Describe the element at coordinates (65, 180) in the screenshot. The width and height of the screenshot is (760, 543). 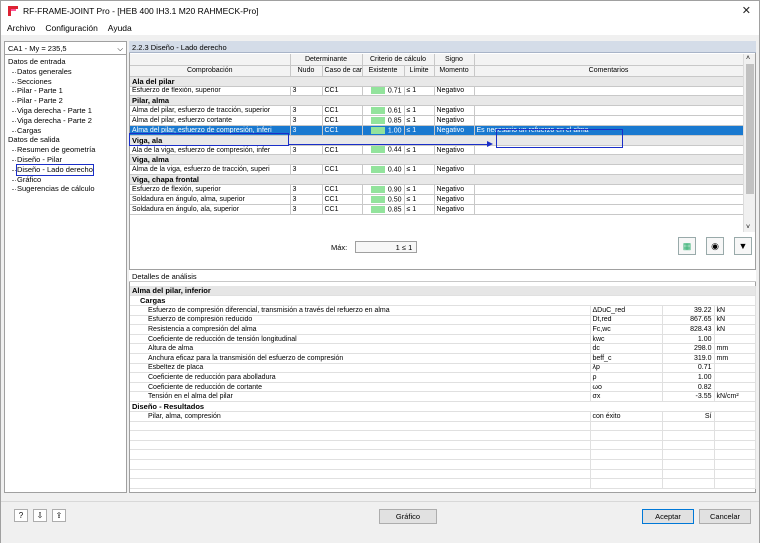
I see `tree-item-grafico: Gráfico` at that location.